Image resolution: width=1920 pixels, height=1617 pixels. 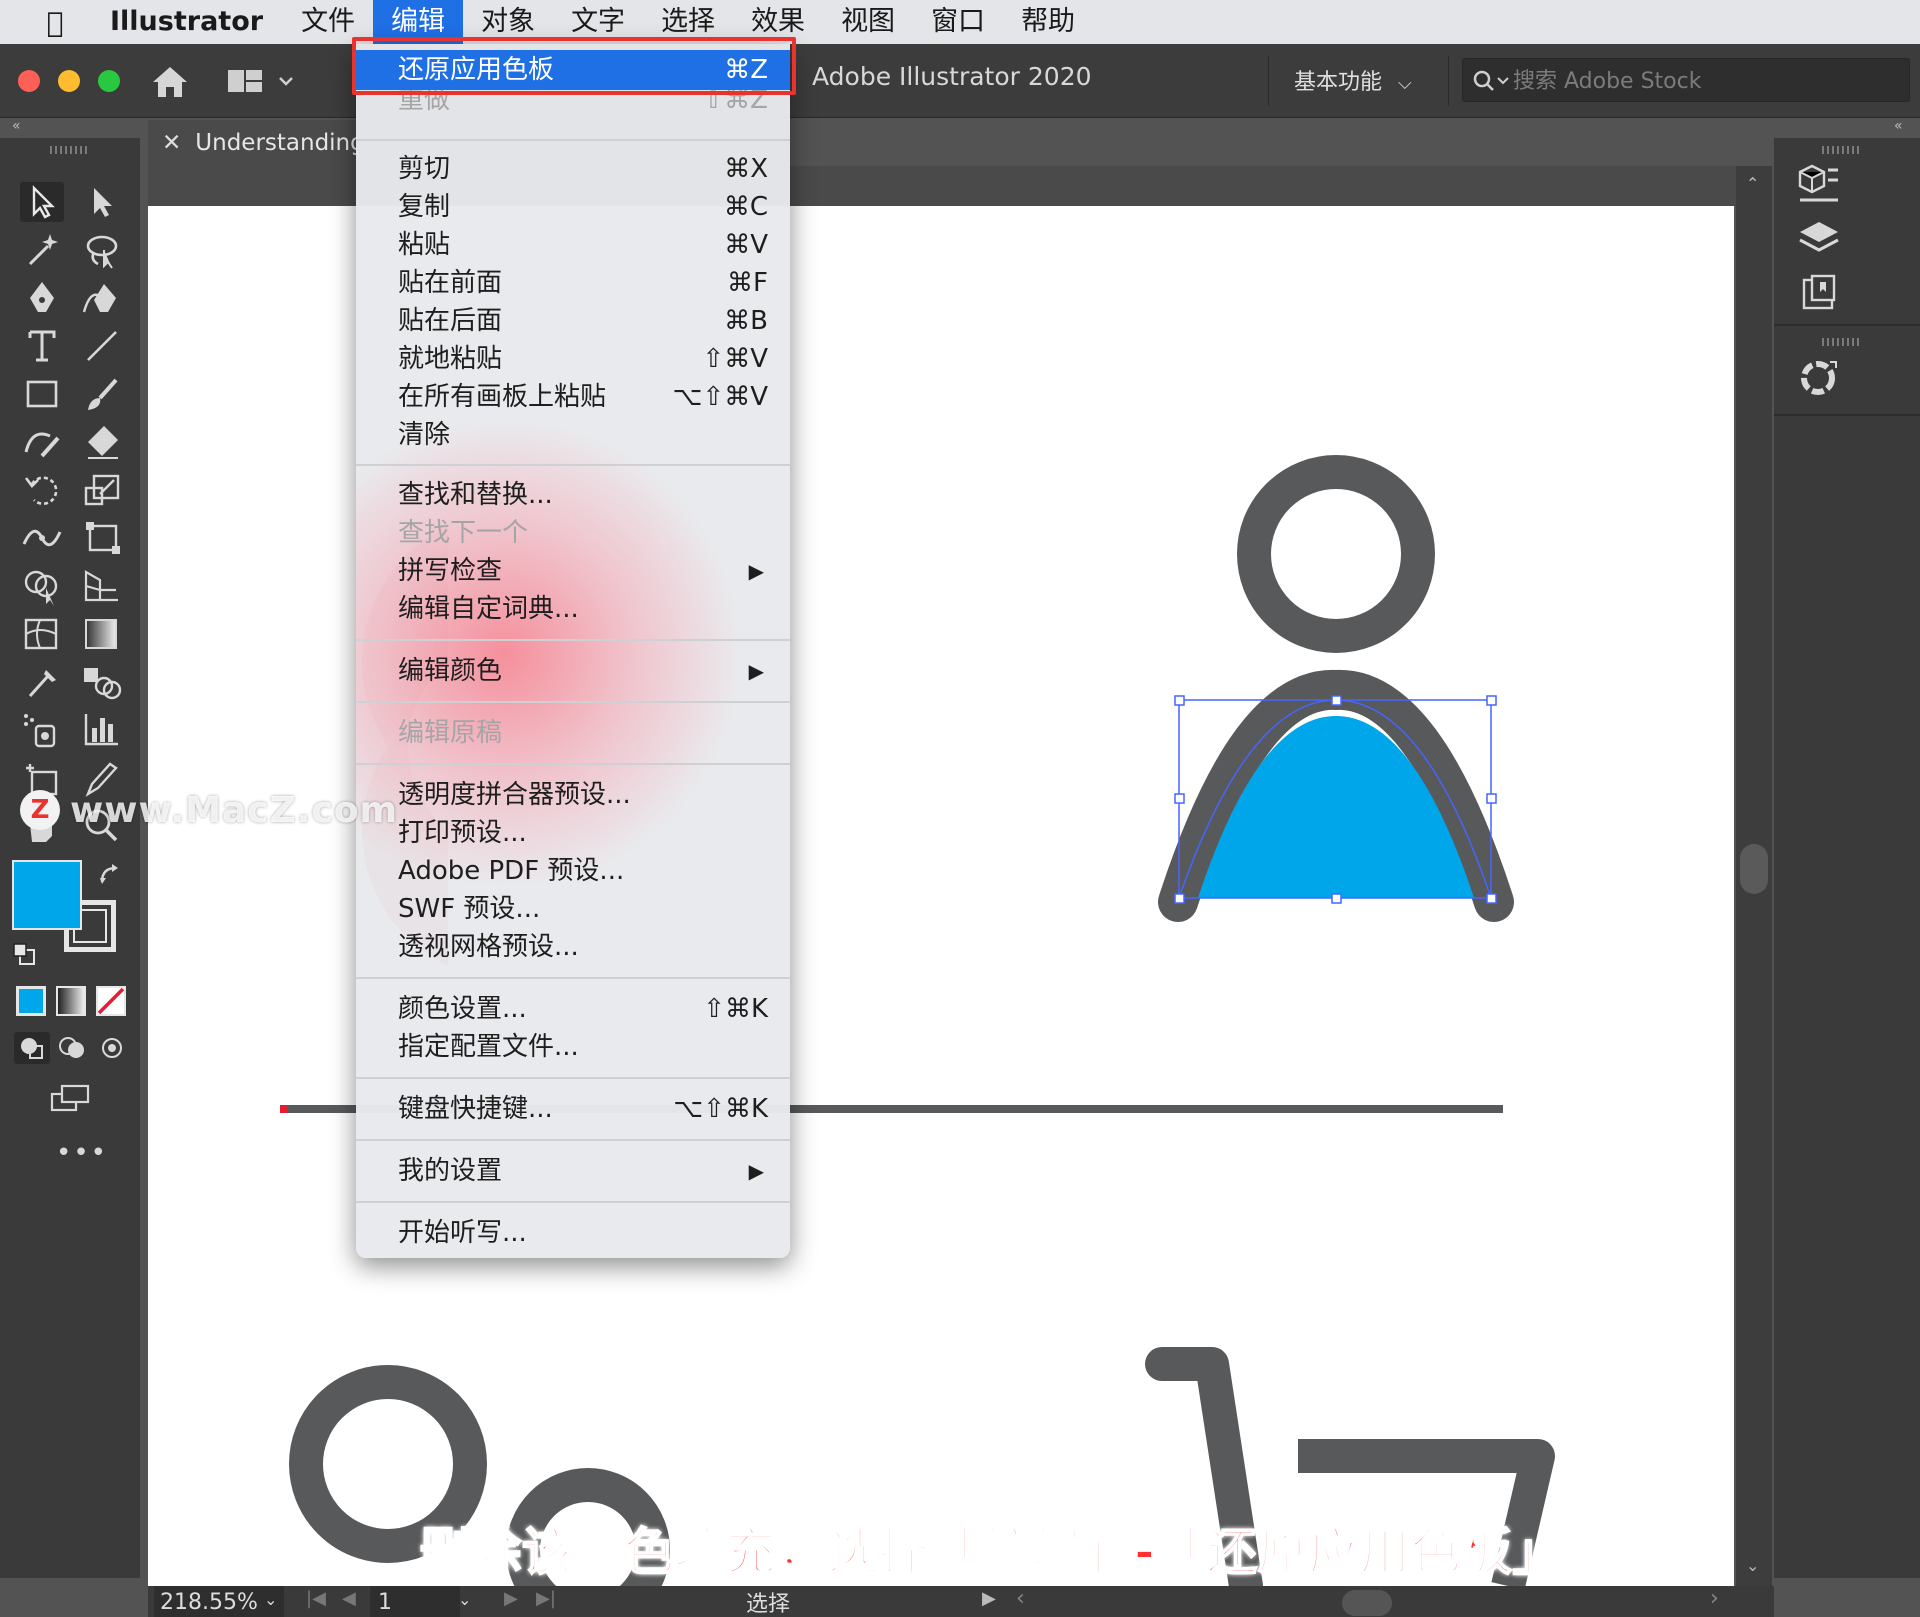 I want to click on menu-item-paste-in-place: 就地粘贴 ⇧⌘V, so click(x=573, y=359).